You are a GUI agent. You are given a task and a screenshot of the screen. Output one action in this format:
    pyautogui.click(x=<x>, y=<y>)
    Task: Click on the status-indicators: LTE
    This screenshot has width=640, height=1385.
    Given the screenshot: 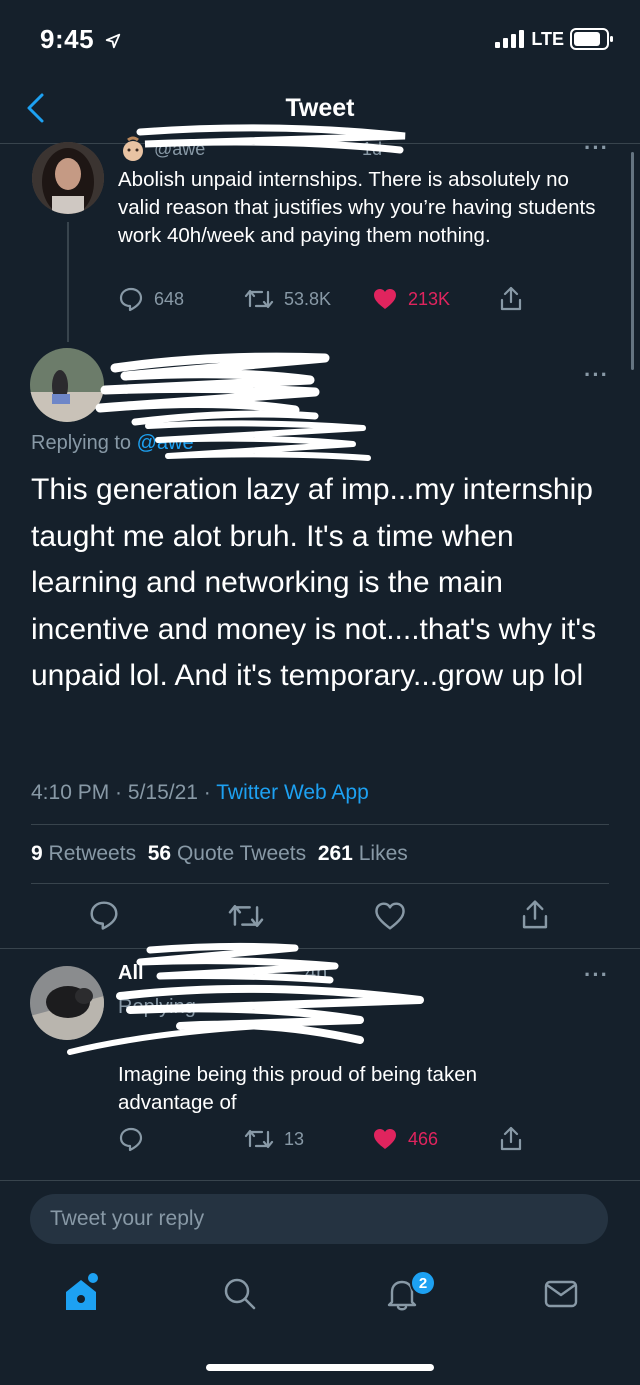 What is the action you would take?
    pyautogui.click(x=554, y=39)
    